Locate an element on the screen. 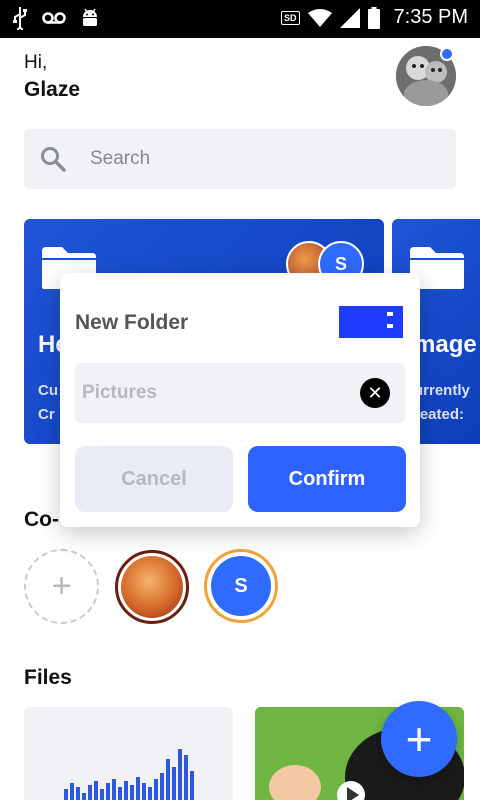 The image size is (480, 800). battery-icon is located at coordinates (373, 17).